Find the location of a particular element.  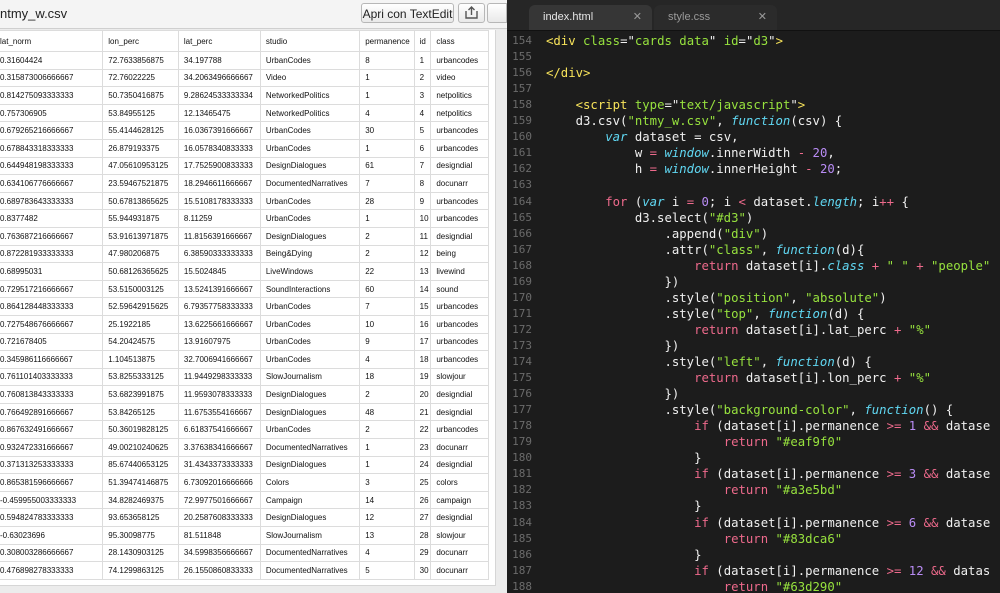

table-cell: 10 is located at coordinates (387, 324).